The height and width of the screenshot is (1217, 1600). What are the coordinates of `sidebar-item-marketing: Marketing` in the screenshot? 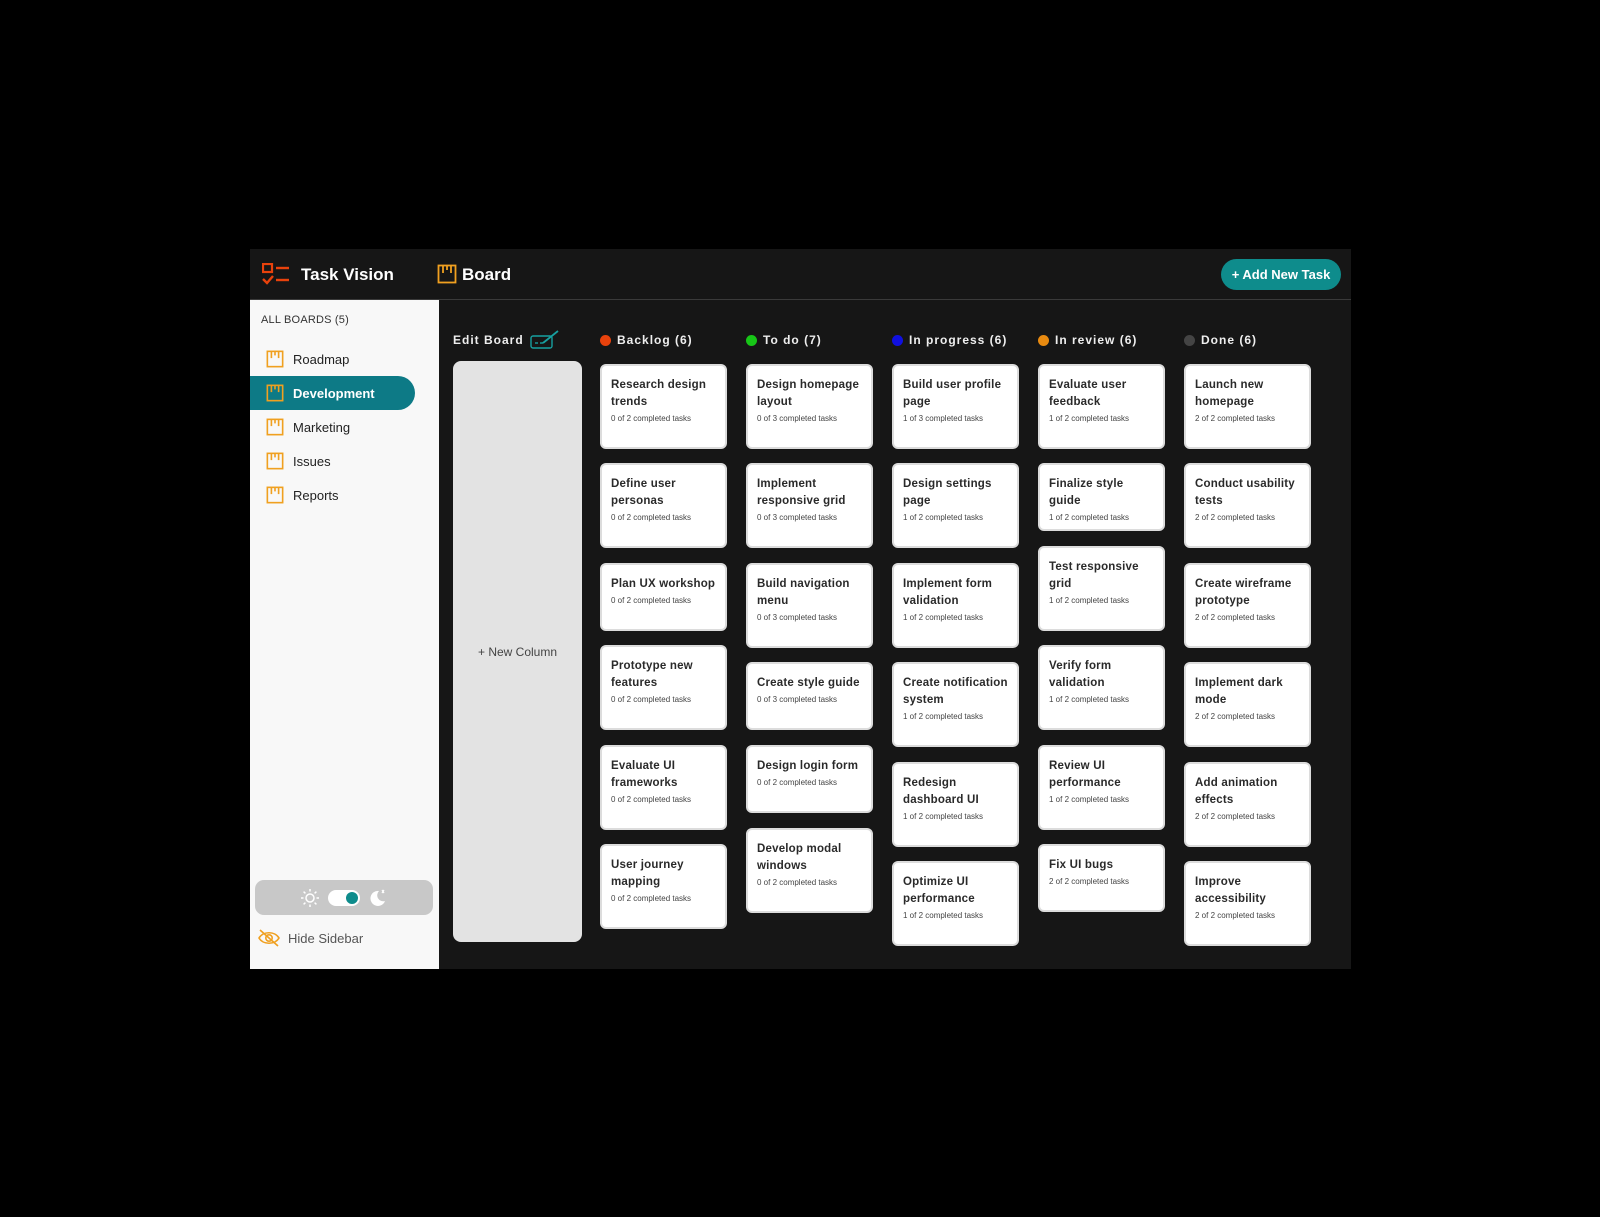 It's located at (332, 427).